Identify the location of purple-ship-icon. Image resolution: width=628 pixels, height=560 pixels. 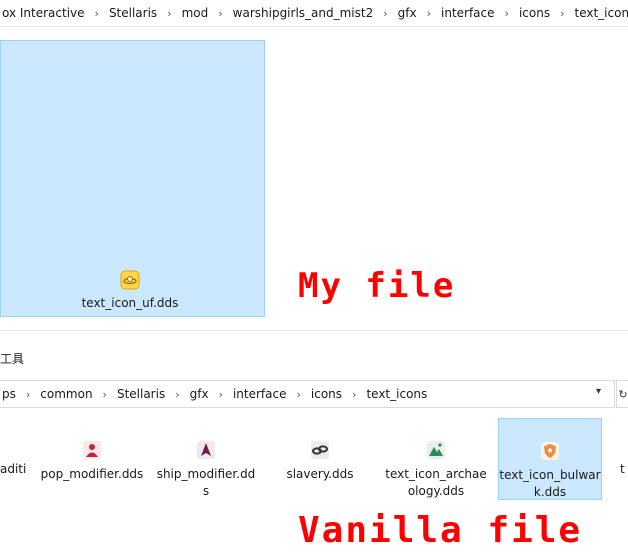
(206, 450).